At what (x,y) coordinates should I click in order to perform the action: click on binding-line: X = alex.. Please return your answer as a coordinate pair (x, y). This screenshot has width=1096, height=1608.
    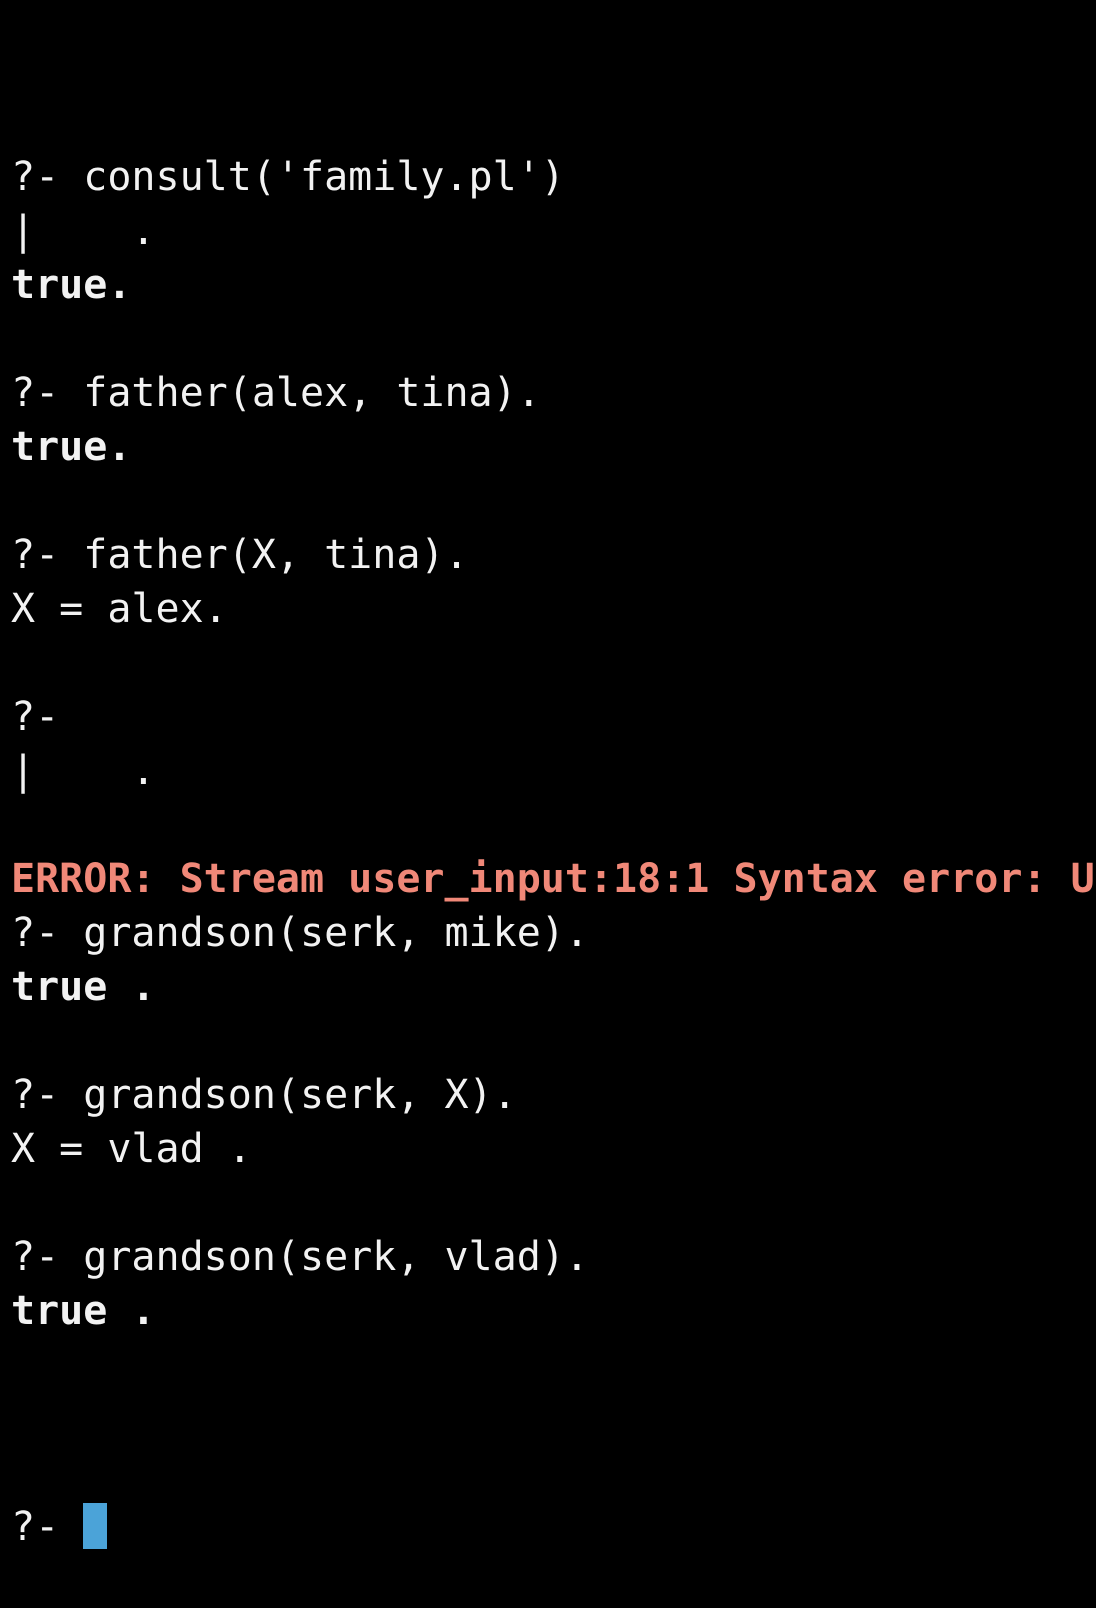
    Looking at the image, I should click on (119, 609).